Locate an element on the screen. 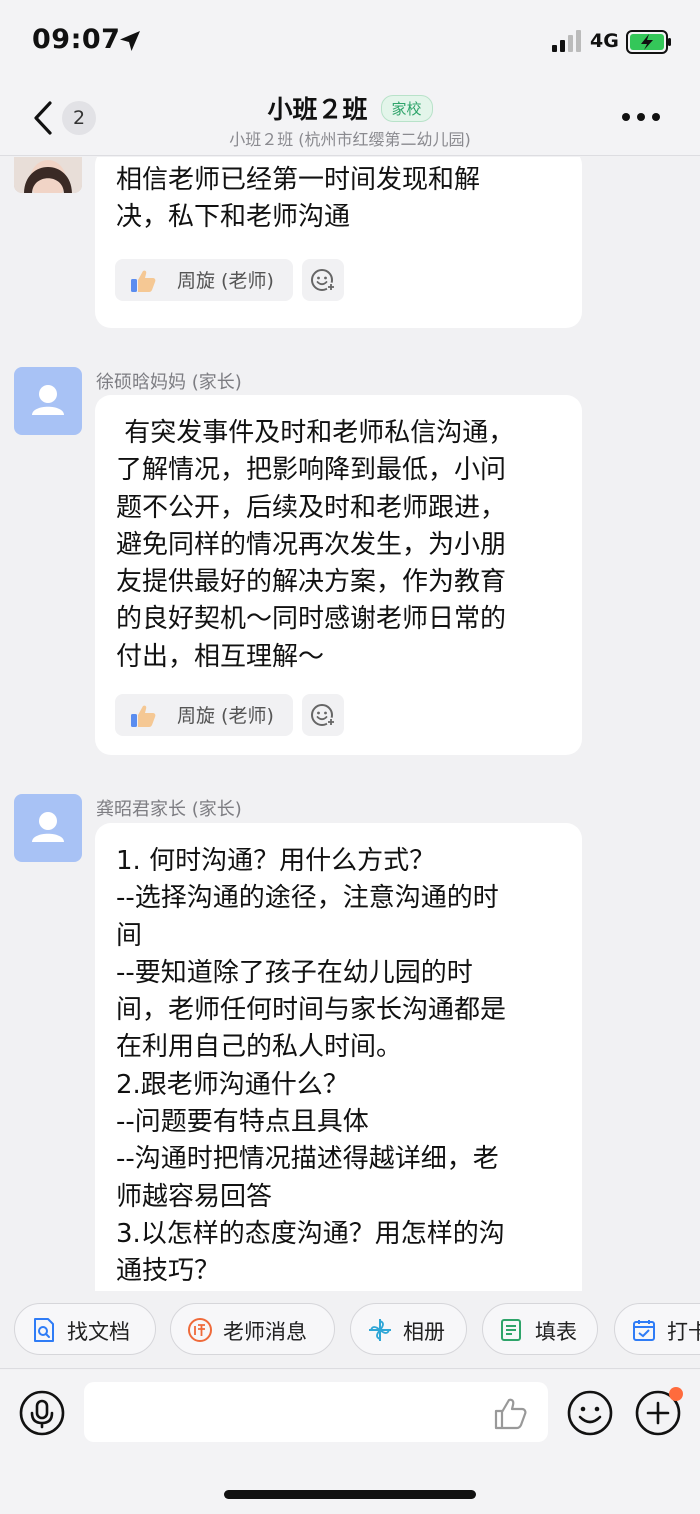  network-type: 4G is located at coordinates (604, 41).